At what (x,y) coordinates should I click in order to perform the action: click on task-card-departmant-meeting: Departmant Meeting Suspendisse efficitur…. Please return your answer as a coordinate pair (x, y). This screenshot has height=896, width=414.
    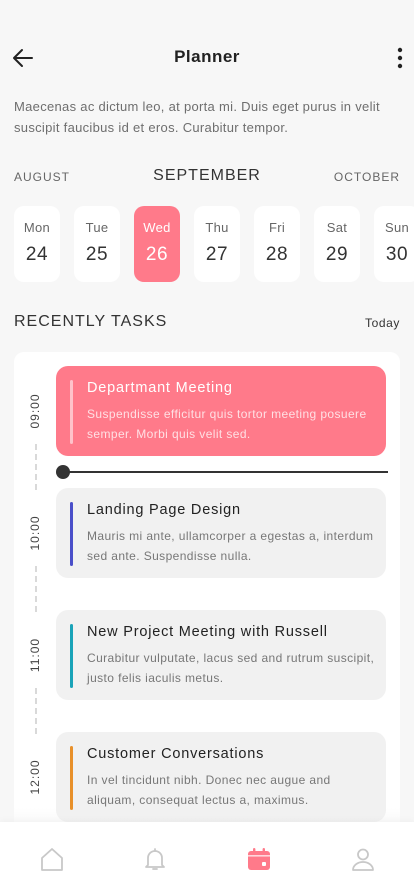
    Looking at the image, I should click on (221, 411).